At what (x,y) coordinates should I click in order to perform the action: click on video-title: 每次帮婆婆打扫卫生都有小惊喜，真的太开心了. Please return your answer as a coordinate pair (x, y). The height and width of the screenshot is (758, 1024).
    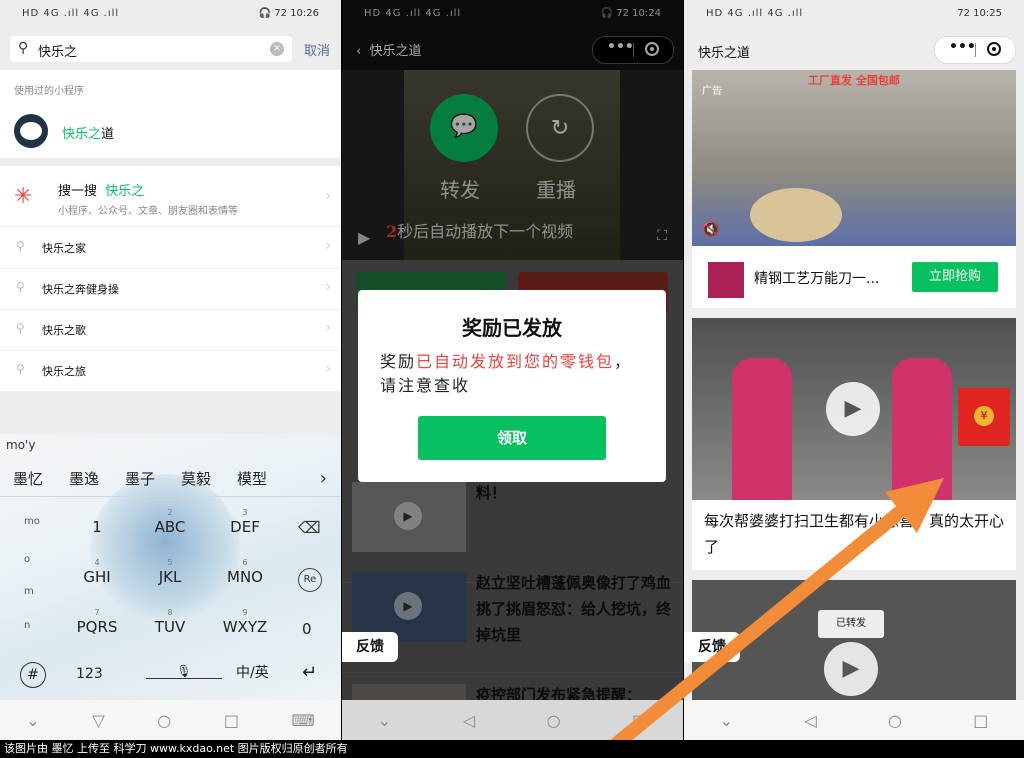
    Looking at the image, I should click on (854, 534).